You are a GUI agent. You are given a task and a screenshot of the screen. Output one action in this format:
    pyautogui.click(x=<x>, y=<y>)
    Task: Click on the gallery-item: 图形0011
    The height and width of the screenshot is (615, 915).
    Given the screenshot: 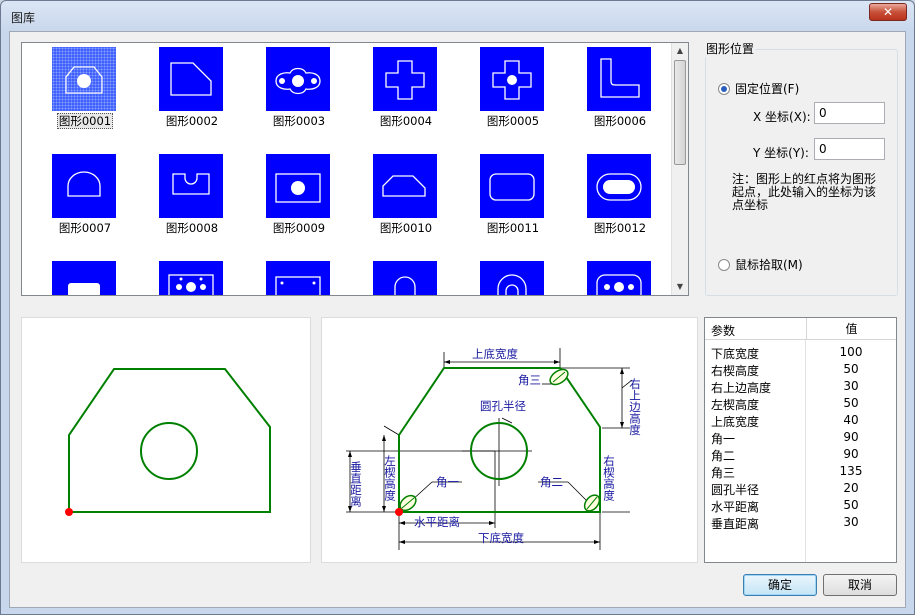 What is the action you would take?
    pyautogui.click(x=513, y=195)
    